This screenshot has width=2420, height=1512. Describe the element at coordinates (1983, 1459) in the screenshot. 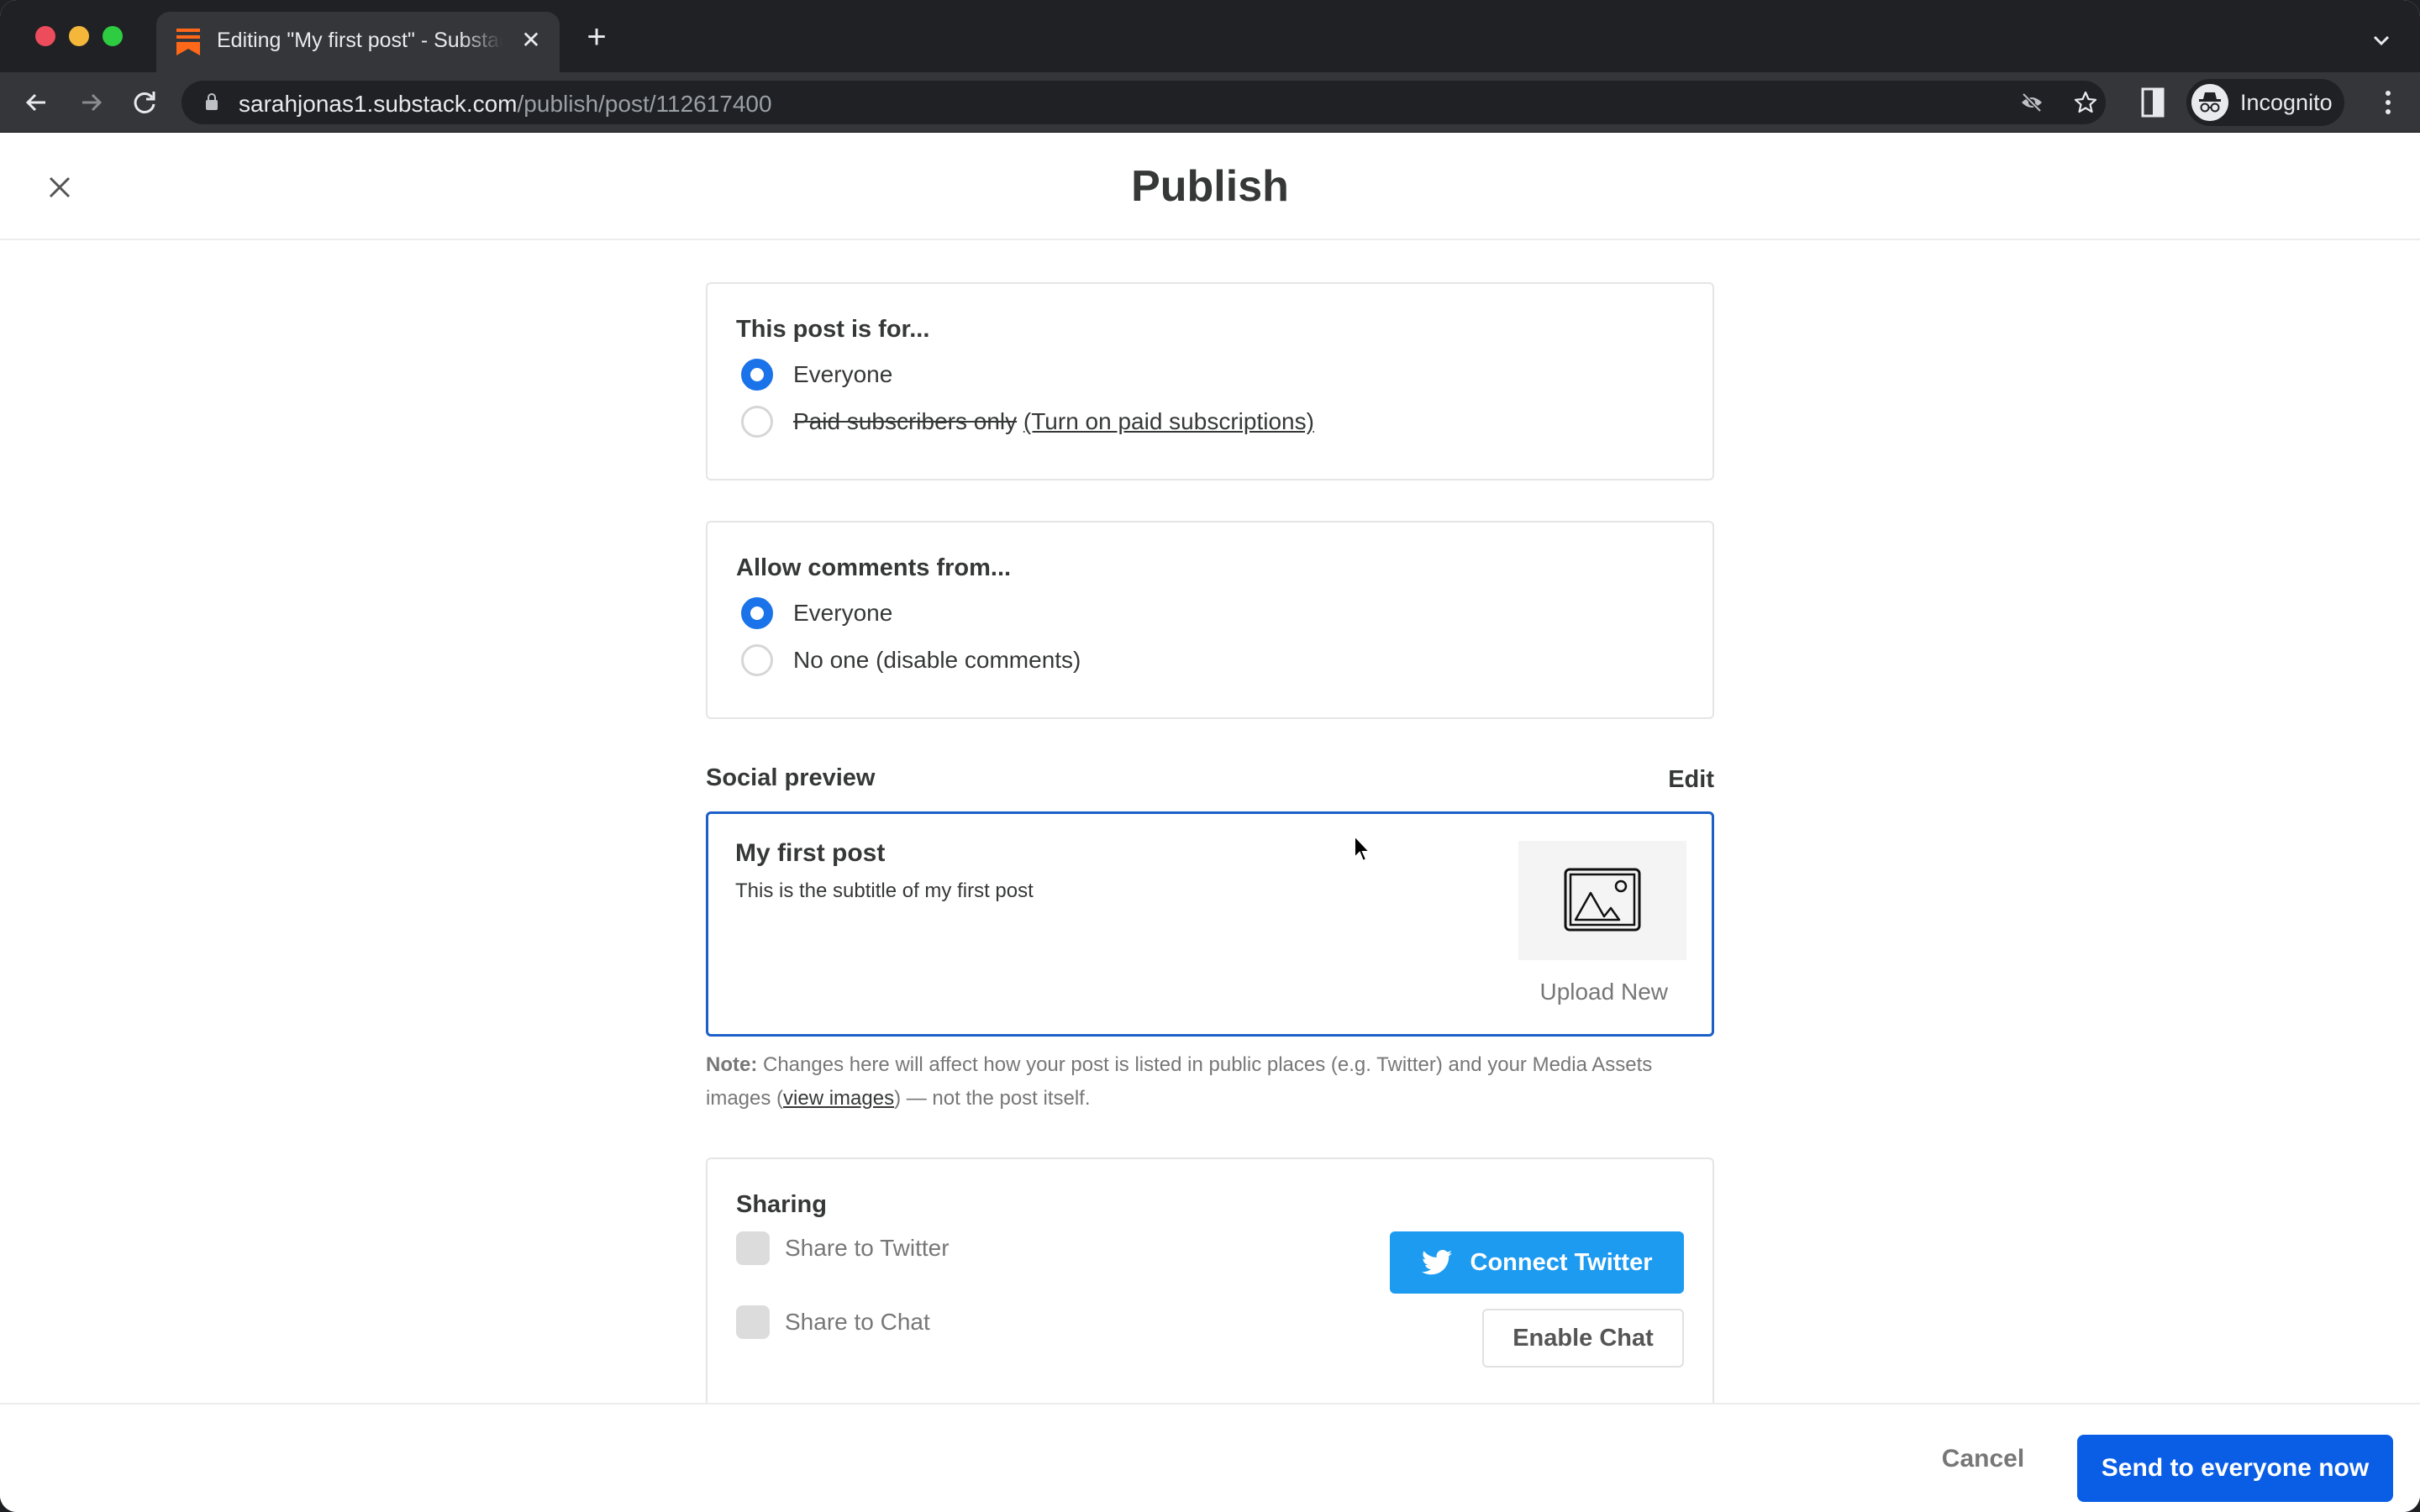

I see `cancel-button: Cancel` at that location.